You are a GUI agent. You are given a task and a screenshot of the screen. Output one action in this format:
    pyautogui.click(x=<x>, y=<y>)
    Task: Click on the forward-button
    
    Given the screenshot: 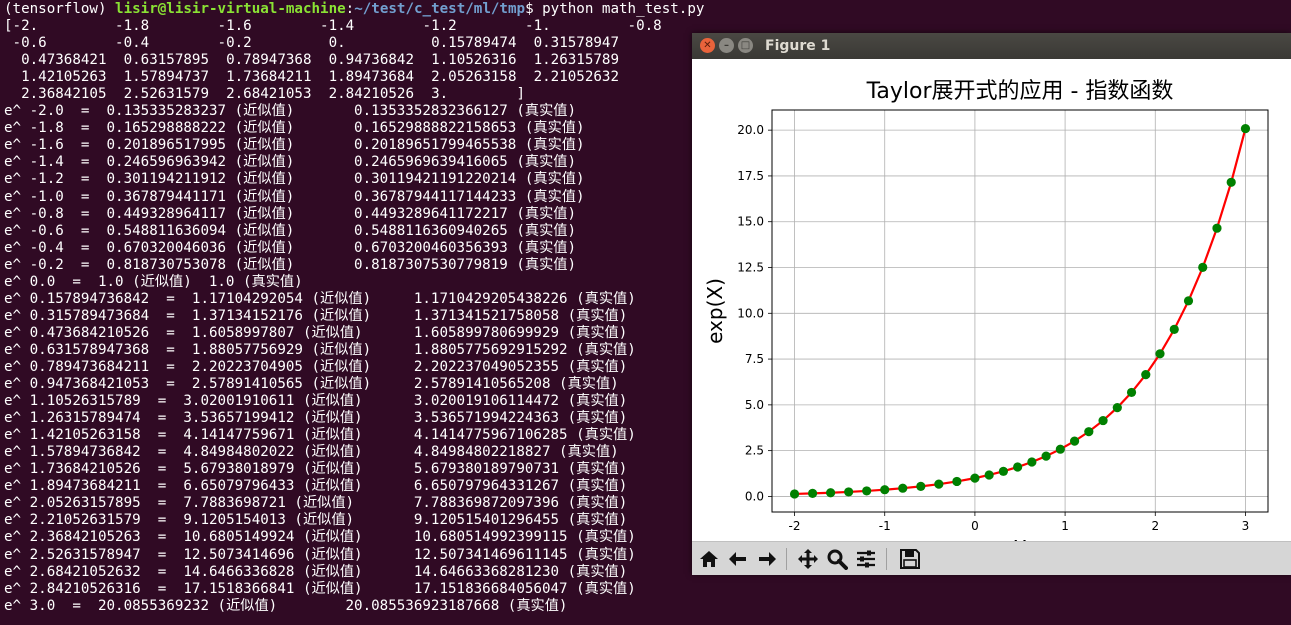 What is the action you would take?
    pyautogui.click(x=767, y=559)
    